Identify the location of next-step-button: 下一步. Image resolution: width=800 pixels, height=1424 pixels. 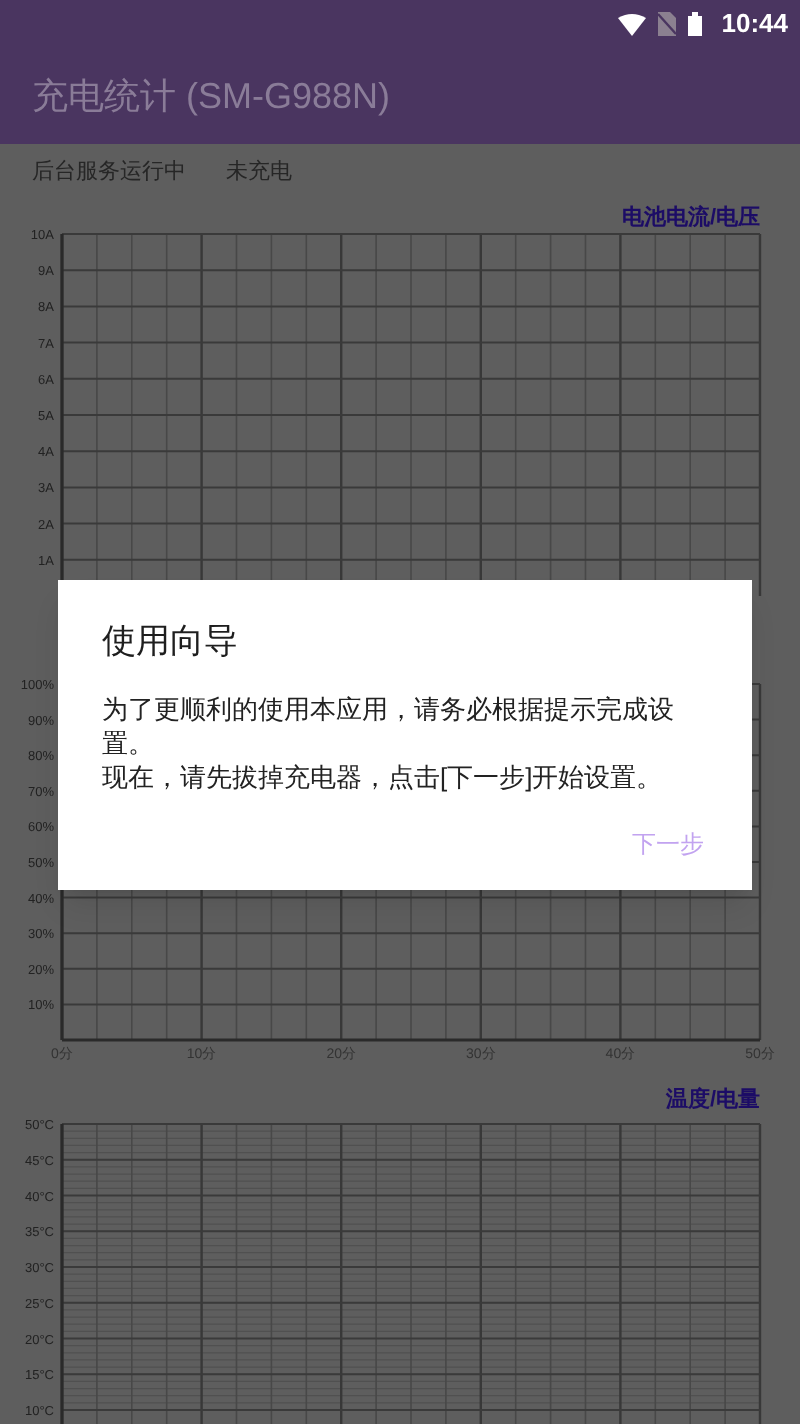
(668, 844).